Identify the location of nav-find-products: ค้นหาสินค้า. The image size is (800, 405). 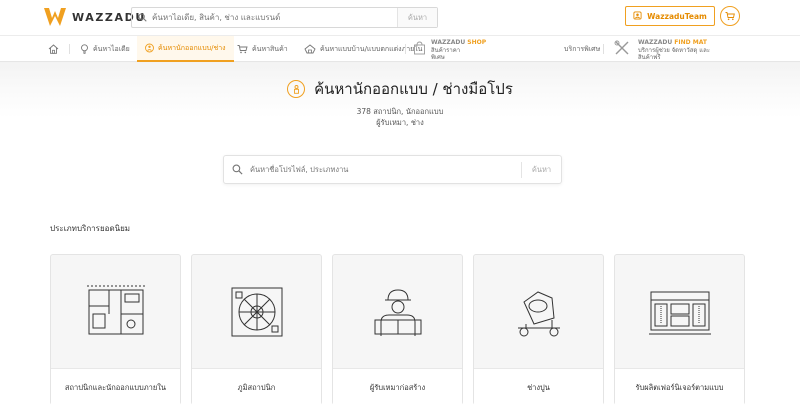
(262, 49).